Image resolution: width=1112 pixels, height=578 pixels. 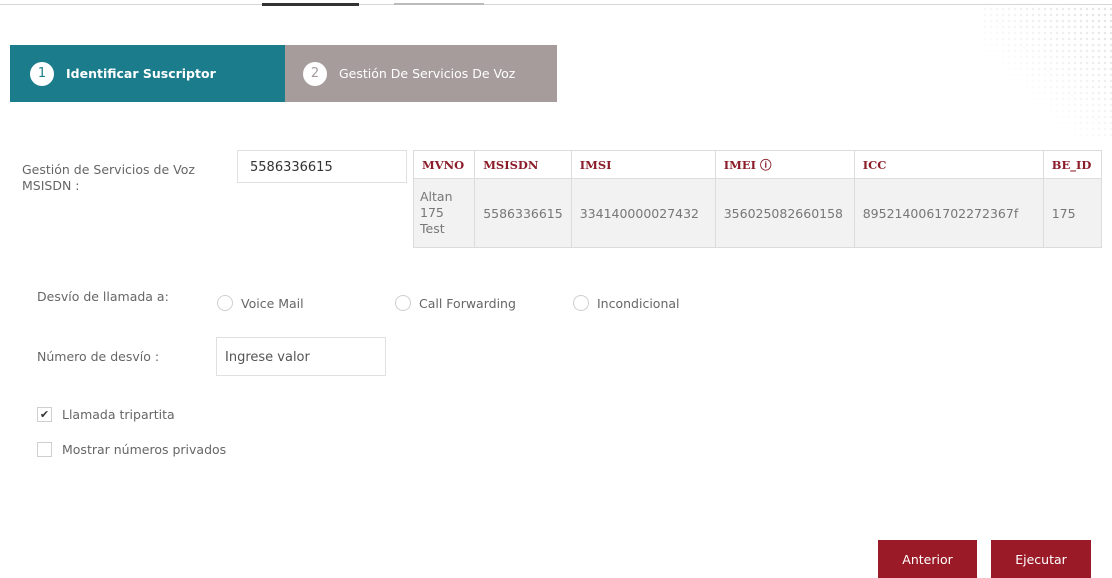 What do you see at coordinates (523, 164) in the screenshot?
I see `header-msisdn: MSISDN` at bounding box center [523, 164].